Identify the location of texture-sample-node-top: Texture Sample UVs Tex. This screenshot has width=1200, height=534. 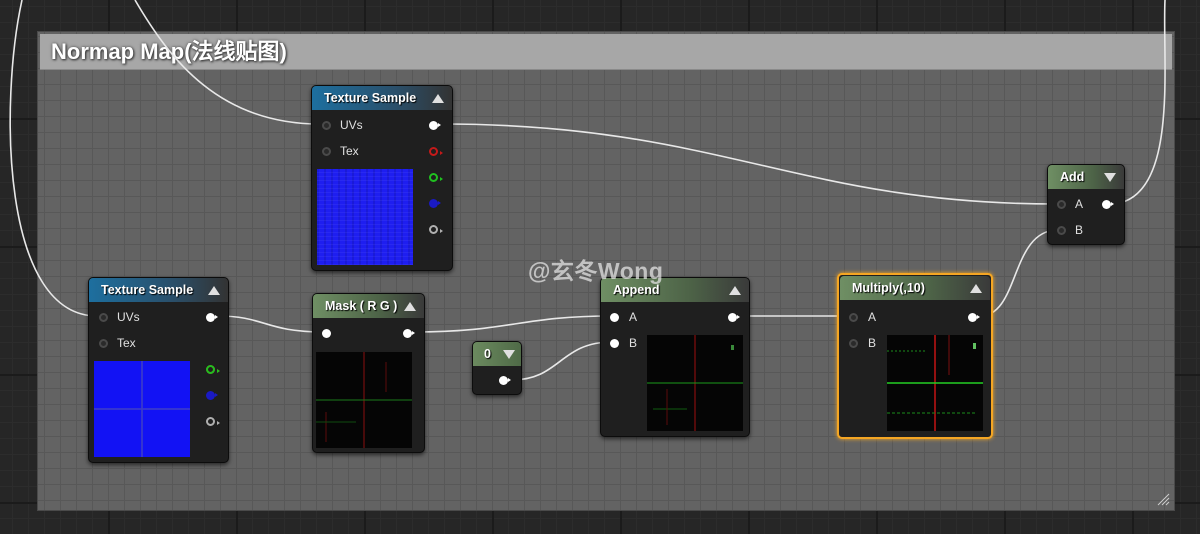
(382, 178).